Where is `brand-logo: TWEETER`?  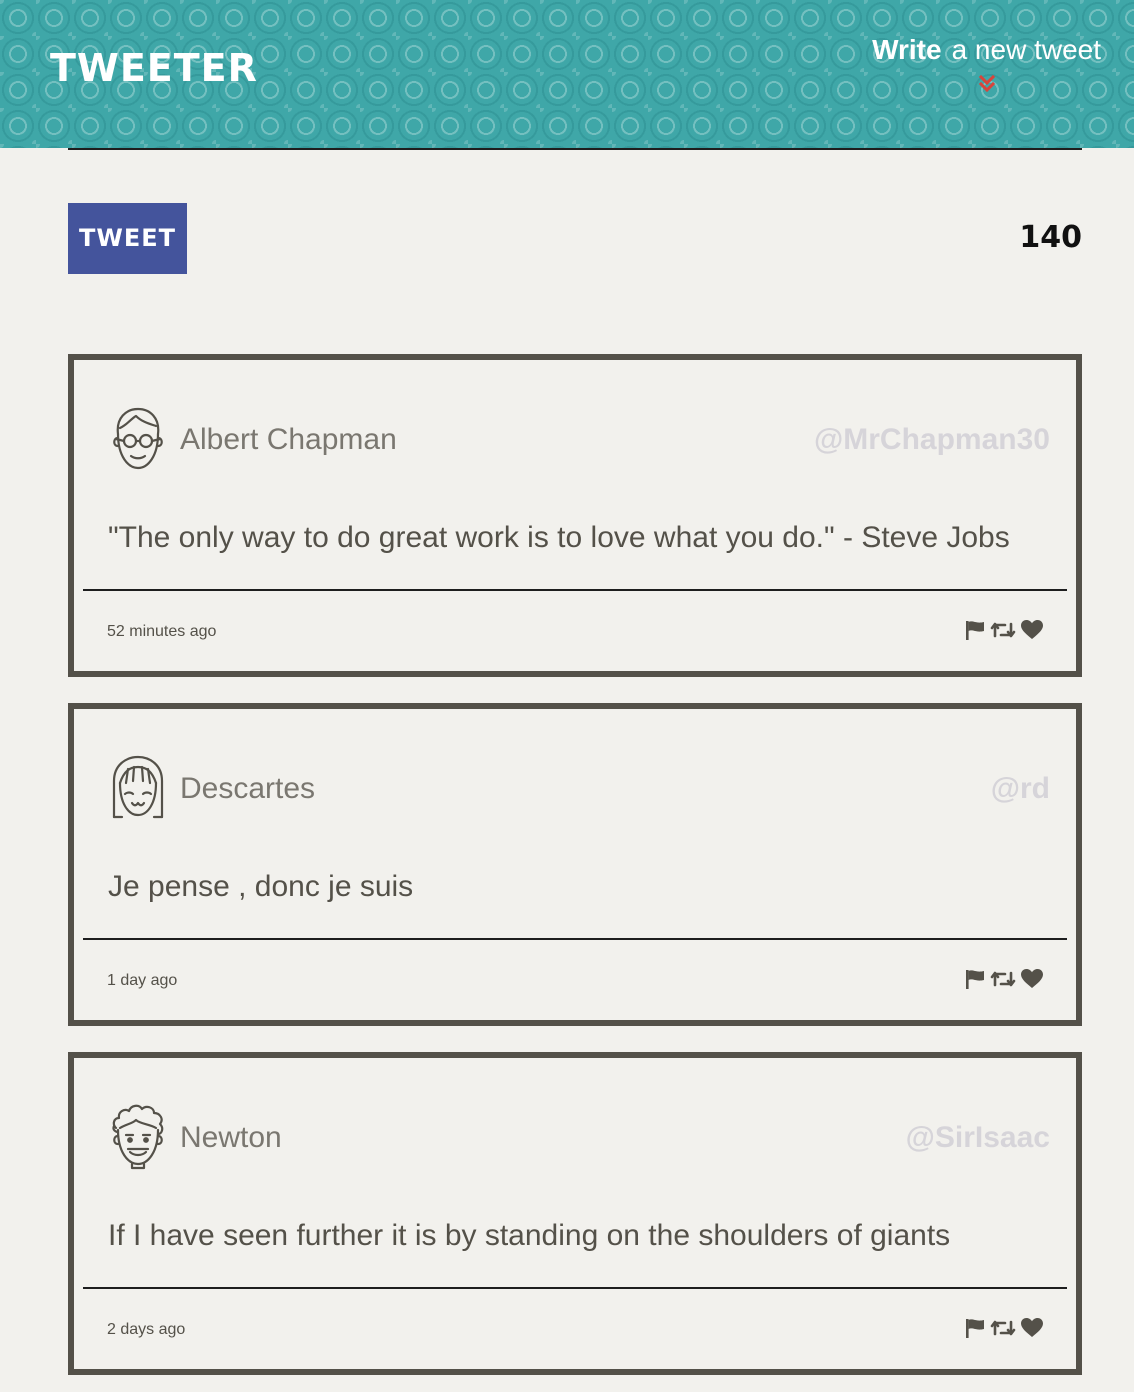
brand-logo: TWEETER is located at coordinates (154, 68).